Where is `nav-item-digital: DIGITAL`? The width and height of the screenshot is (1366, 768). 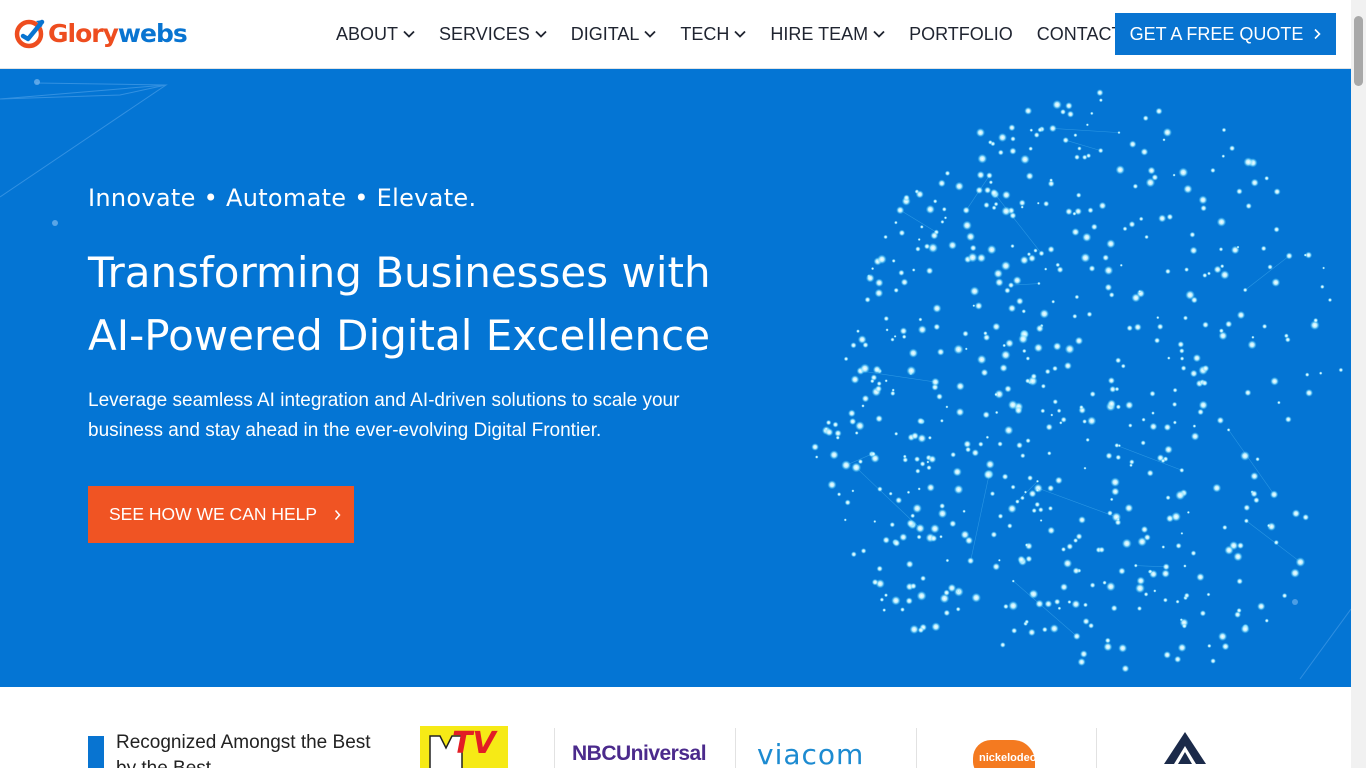 nav-item-digital: DIGITAL is located at coordinates (614, 34).